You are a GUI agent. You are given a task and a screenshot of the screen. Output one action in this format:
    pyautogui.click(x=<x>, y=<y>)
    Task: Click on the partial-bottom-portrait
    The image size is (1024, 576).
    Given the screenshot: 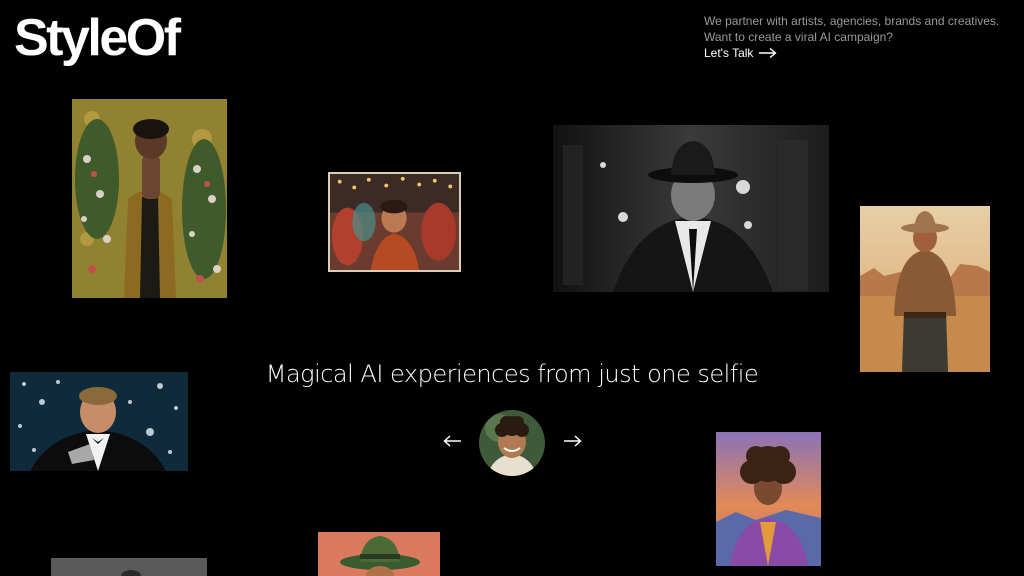 What is the action you would take?
    pyautogui.click(x=129, y=567)
    